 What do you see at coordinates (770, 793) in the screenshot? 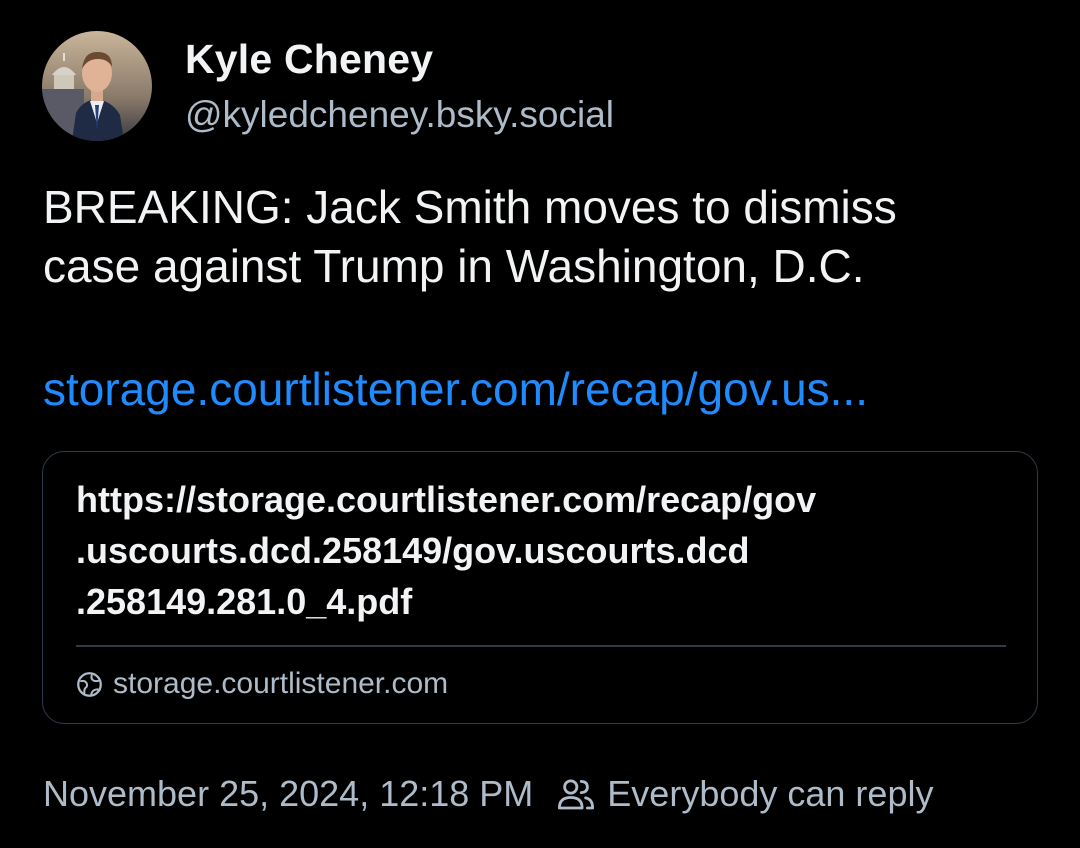
I see `reply-setting: Everybody can reply` at bounding box center [770, 793].